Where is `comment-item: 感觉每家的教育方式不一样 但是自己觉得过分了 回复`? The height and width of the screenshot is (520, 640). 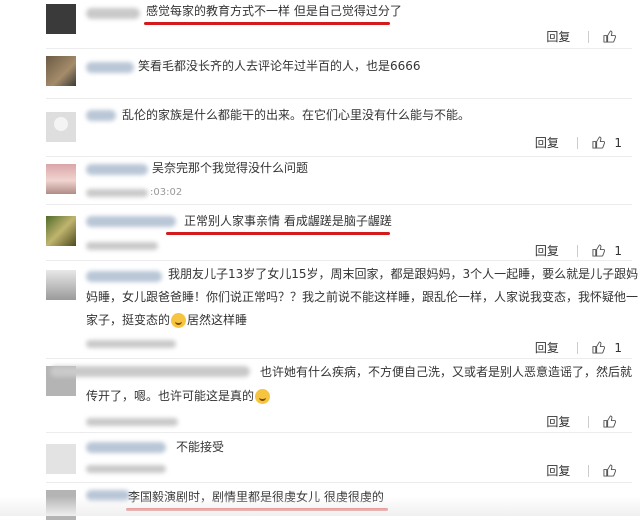
comment-item: 感觉每家的教育方式不一样 但是自己觉得过分了 回复 is located at coordinates (320, 24).